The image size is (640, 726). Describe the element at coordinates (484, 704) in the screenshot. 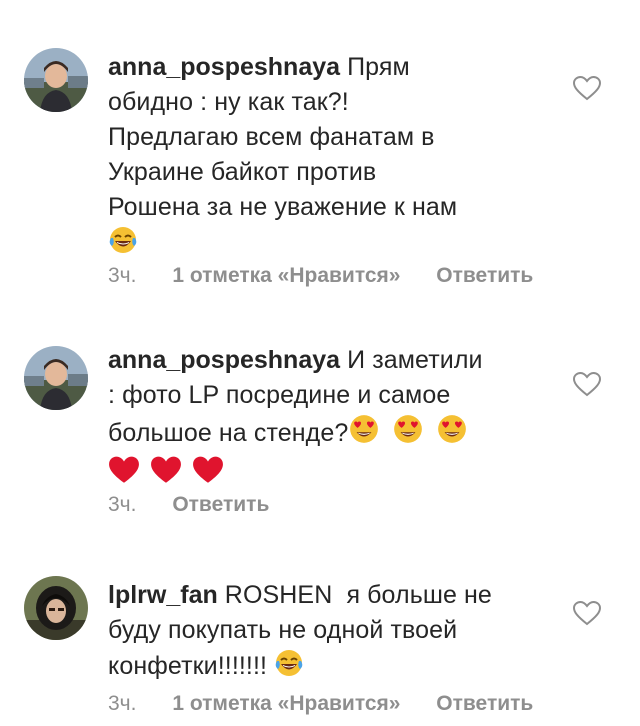

I see `reply-button: Ответить` at that location.